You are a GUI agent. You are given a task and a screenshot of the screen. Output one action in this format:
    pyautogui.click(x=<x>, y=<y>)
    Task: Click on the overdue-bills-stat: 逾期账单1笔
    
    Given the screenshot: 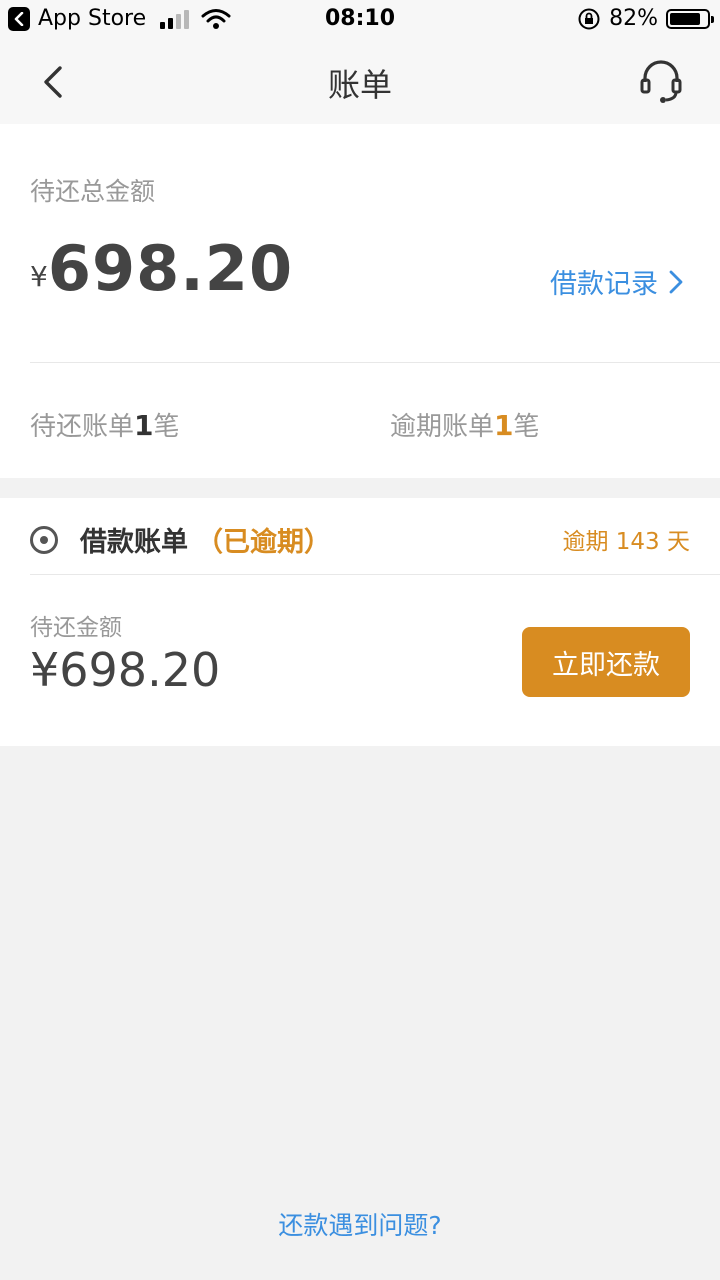 What is the action you would take?
    pyautogui.click(x=465, y=424)
    